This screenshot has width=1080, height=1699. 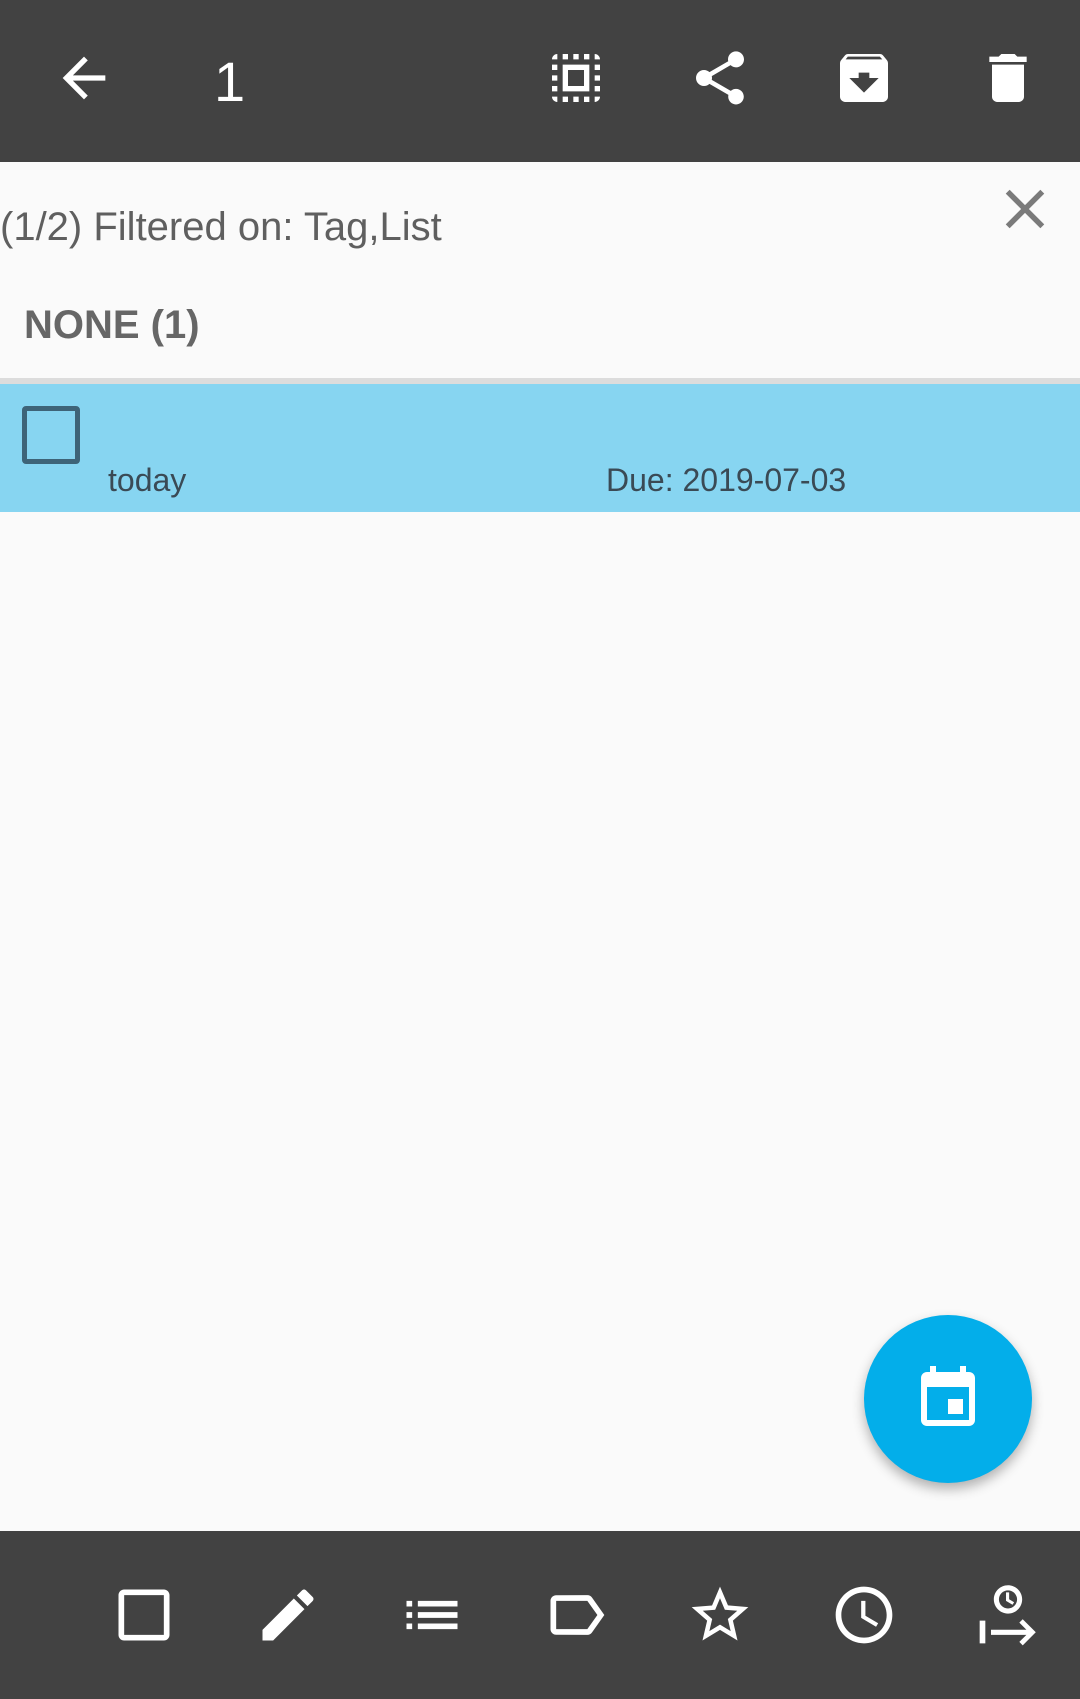 What do you see at coordinates (720, 78) in the screenshot?
I see `share-icon` at bounding box center [720, 78].